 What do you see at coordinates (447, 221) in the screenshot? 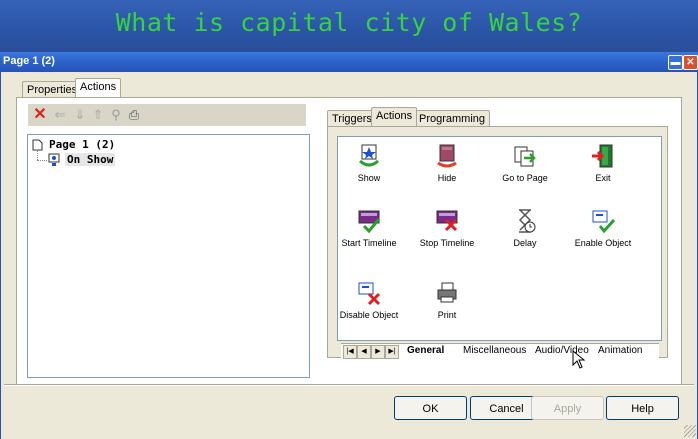
I see `stop-timeline-icon` at bounding box center [447, 221].